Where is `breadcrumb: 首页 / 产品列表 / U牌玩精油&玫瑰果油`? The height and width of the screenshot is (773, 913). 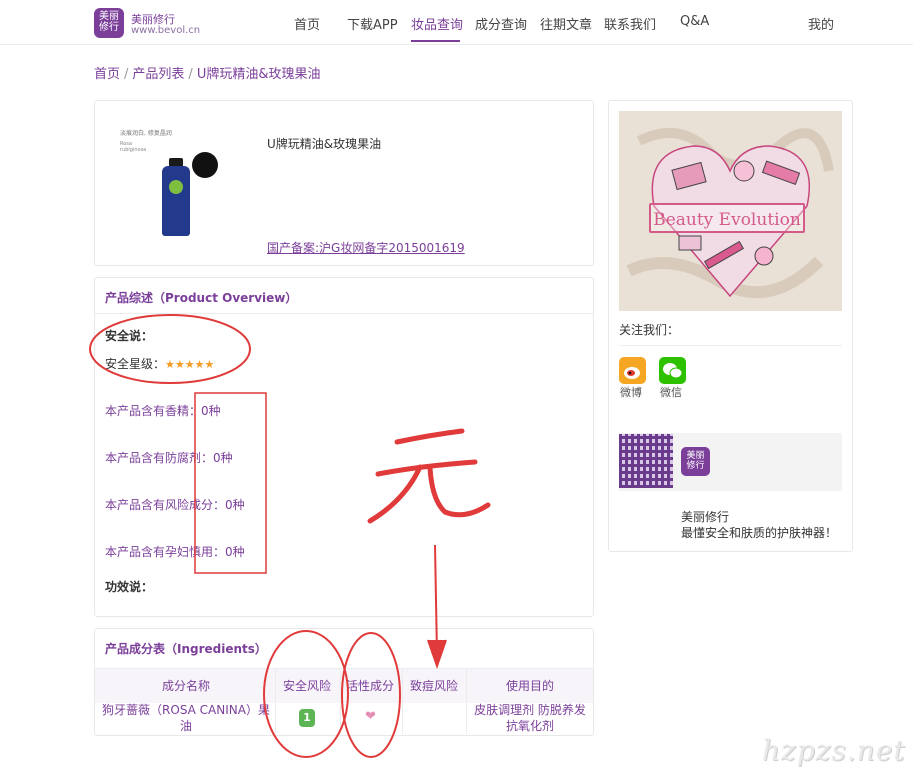 breadcrumb: 首页 / 产品列表 / U牌玩精油&玫瑰果油 is located at coordinates (207, 74).